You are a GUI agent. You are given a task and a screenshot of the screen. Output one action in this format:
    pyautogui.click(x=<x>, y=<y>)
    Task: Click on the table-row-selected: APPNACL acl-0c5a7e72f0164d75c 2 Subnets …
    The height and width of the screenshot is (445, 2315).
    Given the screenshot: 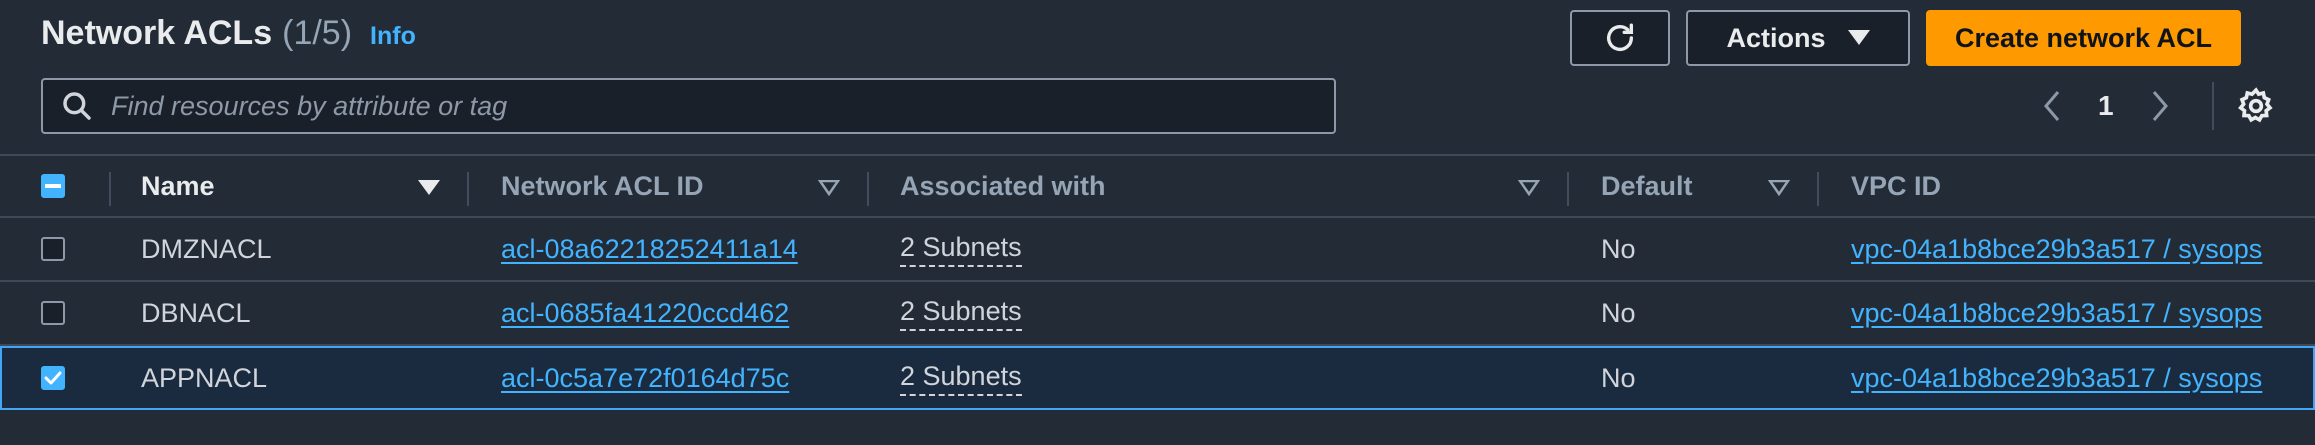 What is the action you would take?
    pyautogui.click(x=1157, y=378)
    